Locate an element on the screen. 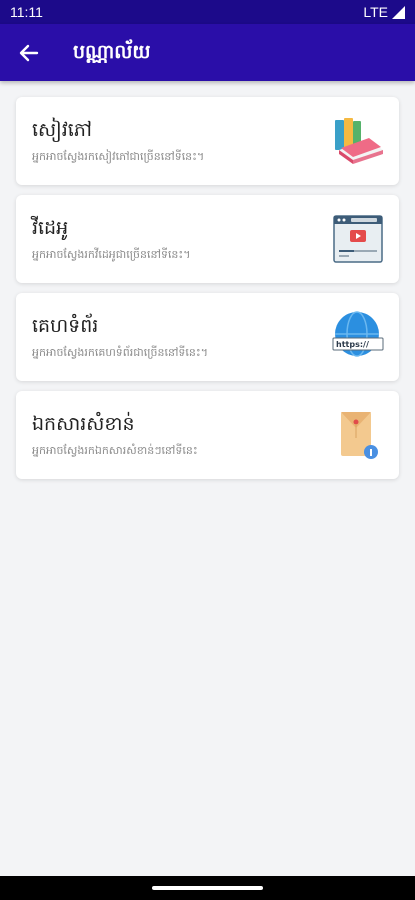 The height and width of the screenshot is (900, 415). home-handle is located at coordinates (207, 888).